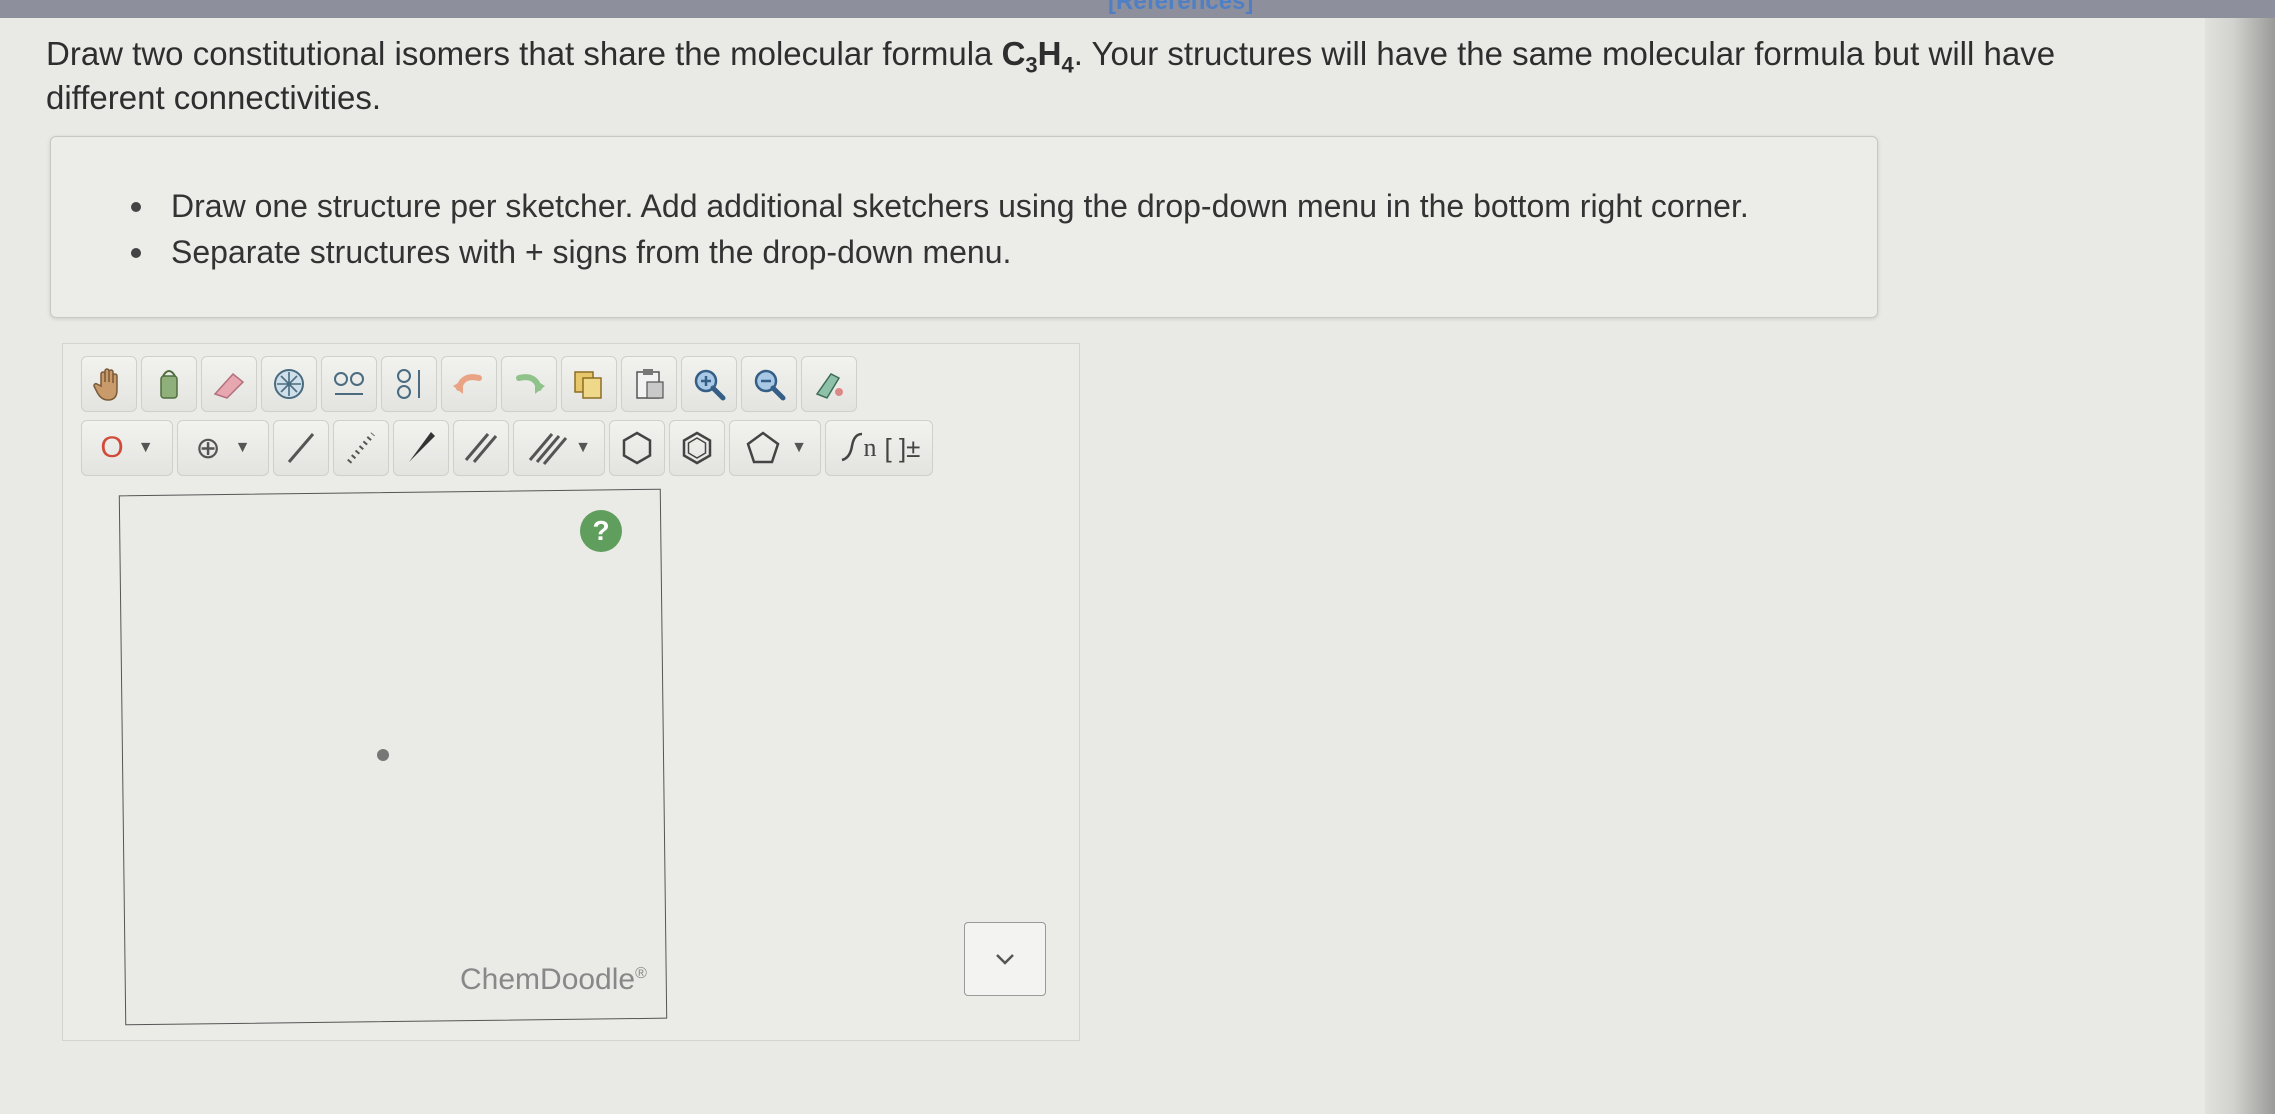 The width and height of the screenshot is (2275, 1114). I want to click on triple-bond-selector: ▼, so click(559, 448).